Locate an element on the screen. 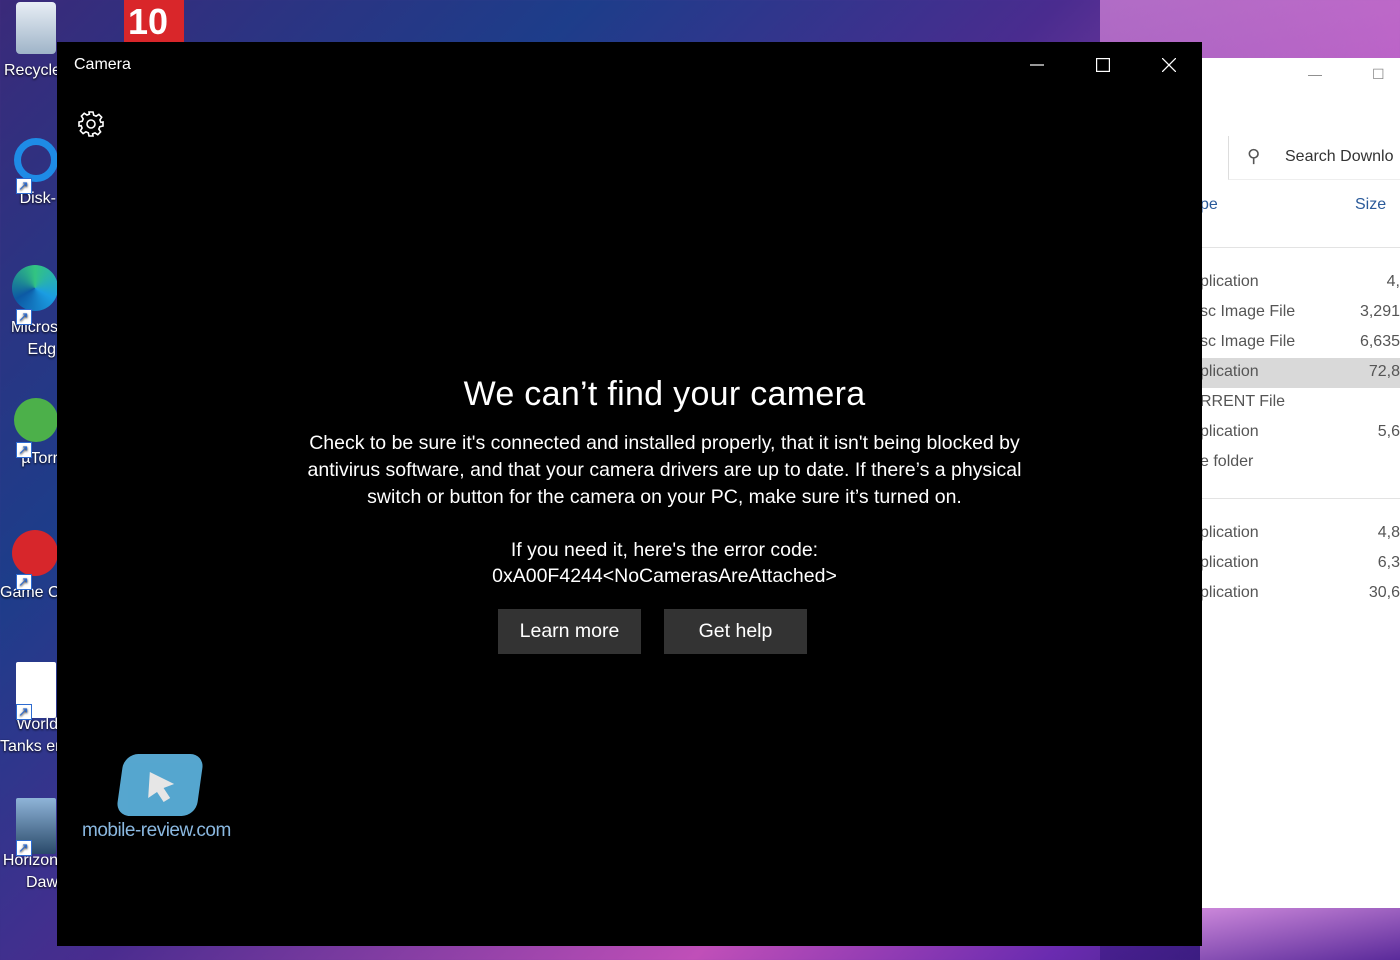 The image size is (1400, 960). column-header-type: pe is located at coordinates (1209, 205).